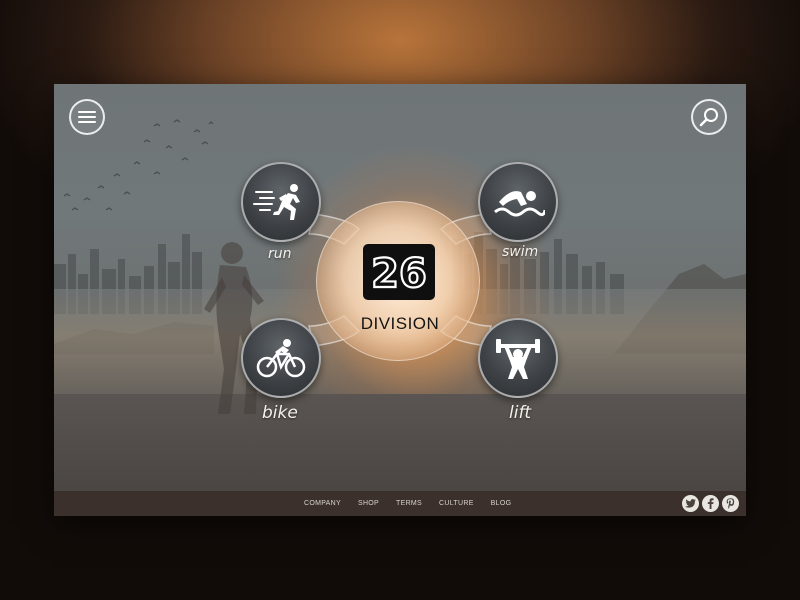 This screenshot has width=800, height=600. I want to click on weightlifter-icon, so click(518, 359).